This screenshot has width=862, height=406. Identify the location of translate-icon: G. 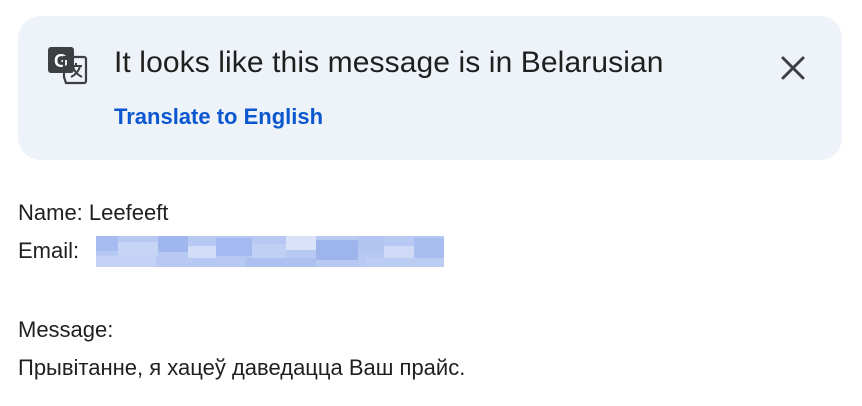
(68, 66).